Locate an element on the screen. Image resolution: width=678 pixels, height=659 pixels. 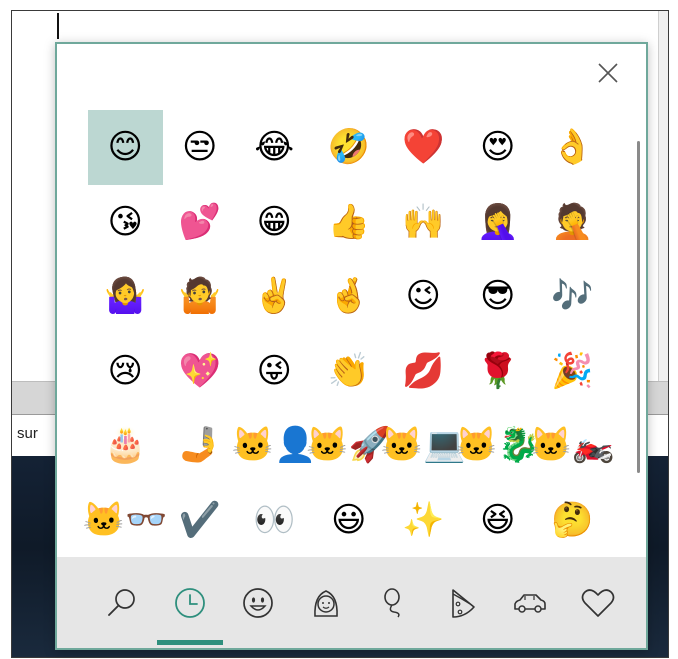
emoji-cell: 😢 is located at coordinates (125, 371).